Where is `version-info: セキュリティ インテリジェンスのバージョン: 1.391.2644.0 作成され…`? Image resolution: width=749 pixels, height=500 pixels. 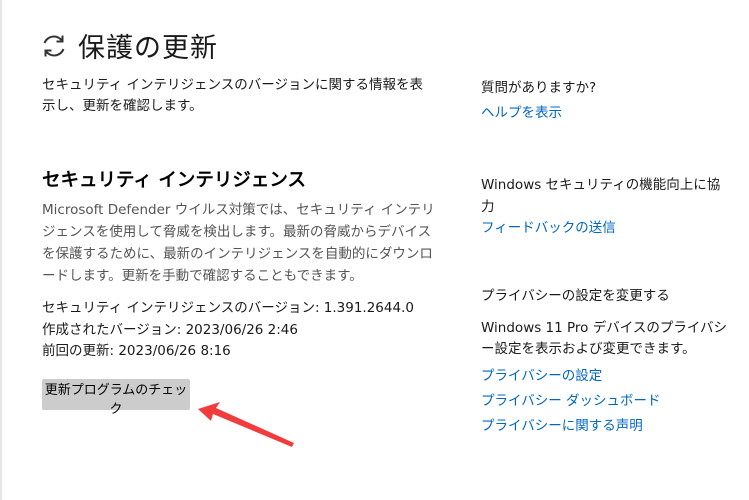 version-info: セキュリティ インテリジェンスのバージョン: 1.391.2644.0 作成され… is located at coordinates (228, 330).